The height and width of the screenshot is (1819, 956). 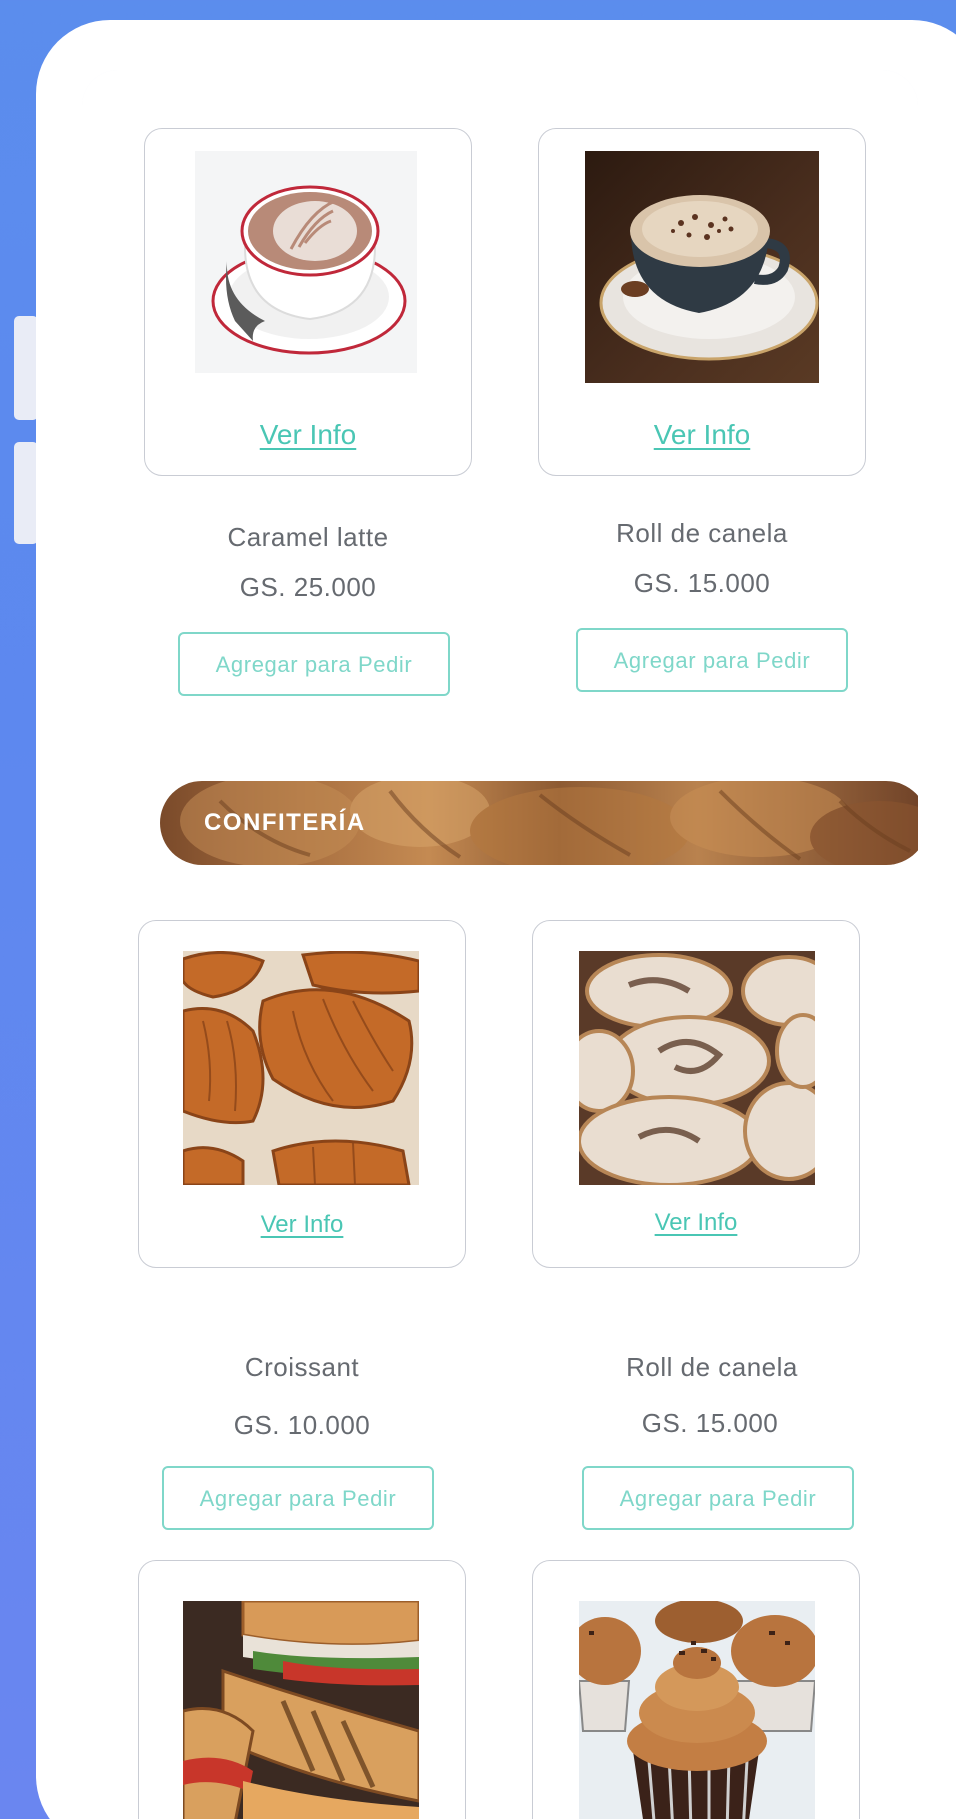 What do you see at coordinates (26, 493) in the screenshot?
I see `volume-down-side-button` at bounding box center [26, 493].